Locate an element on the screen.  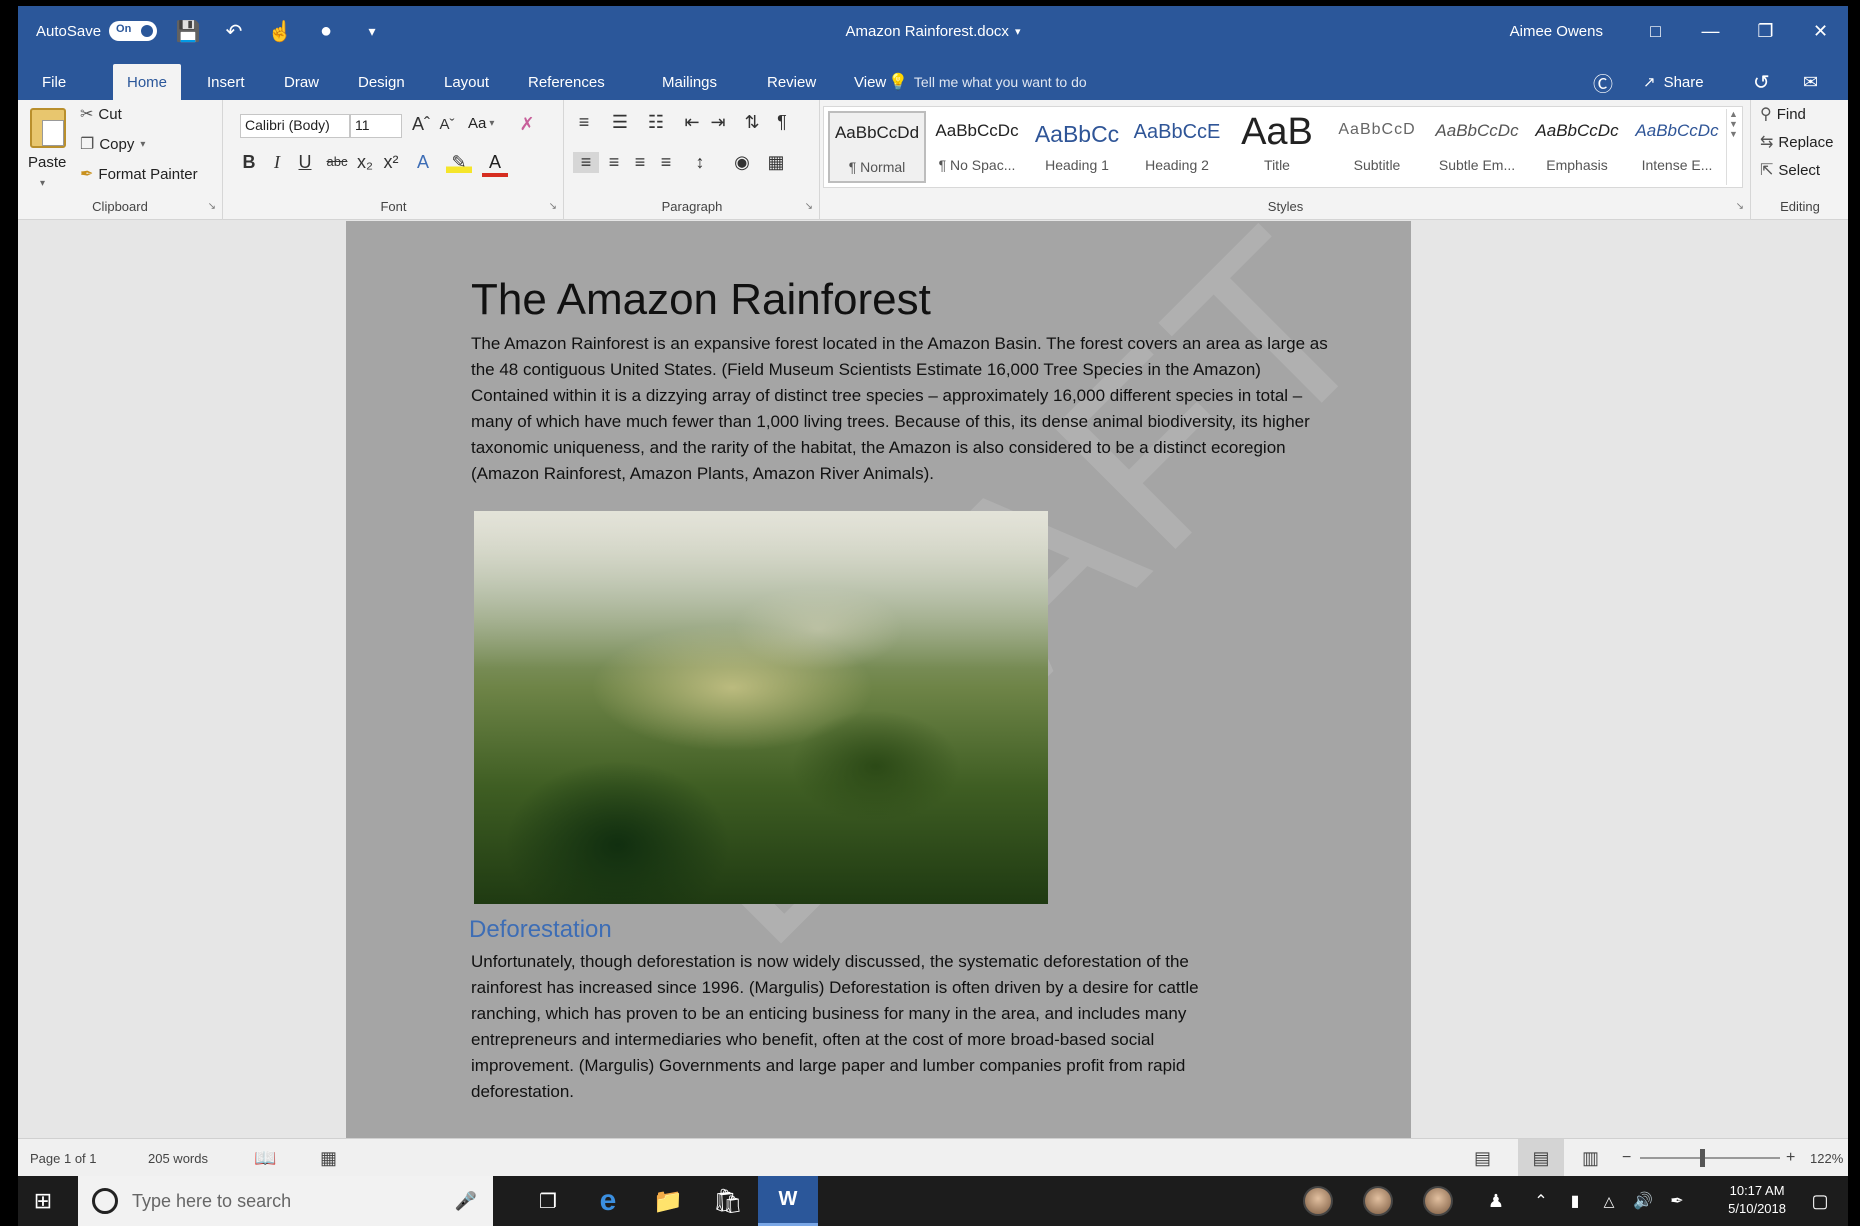
align-right-icon: ≡ is located at coordinates (640, 162).